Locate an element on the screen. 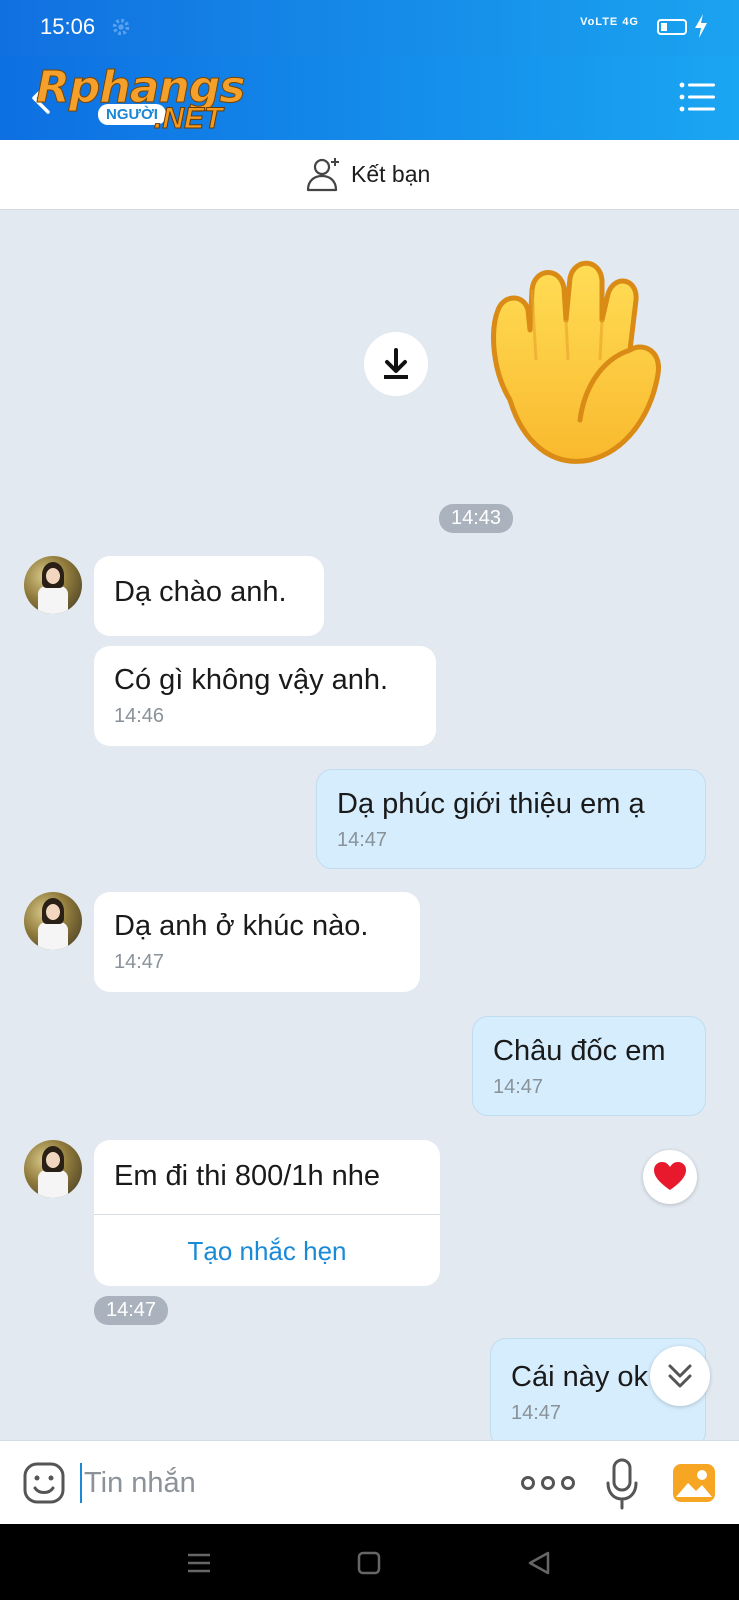 The image size is (739, 1600). message-text: Châu đốc em is located at coordinates (579, 1051).